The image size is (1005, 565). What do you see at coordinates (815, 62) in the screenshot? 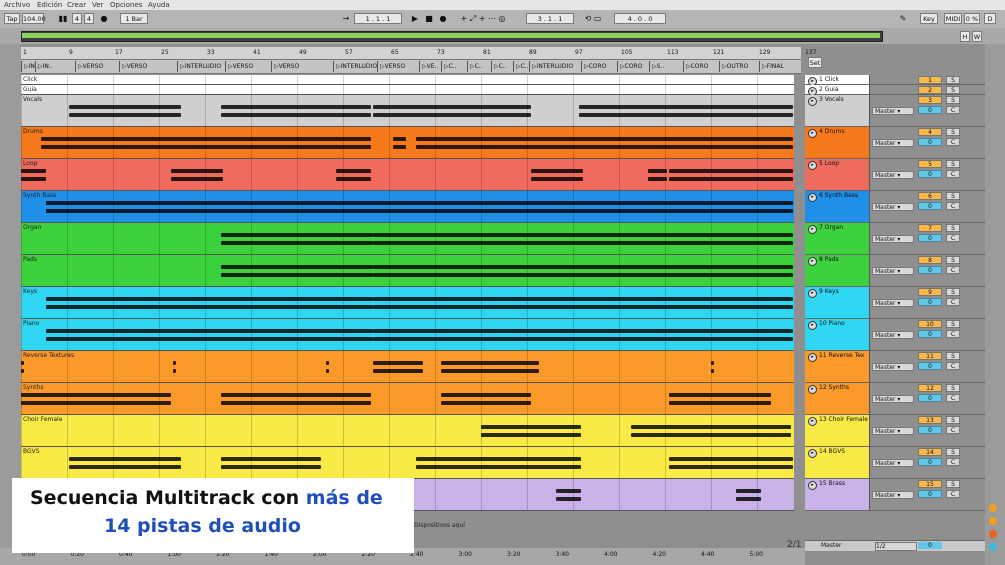
I see `set-button: Set` at bounding box center [815, 62].